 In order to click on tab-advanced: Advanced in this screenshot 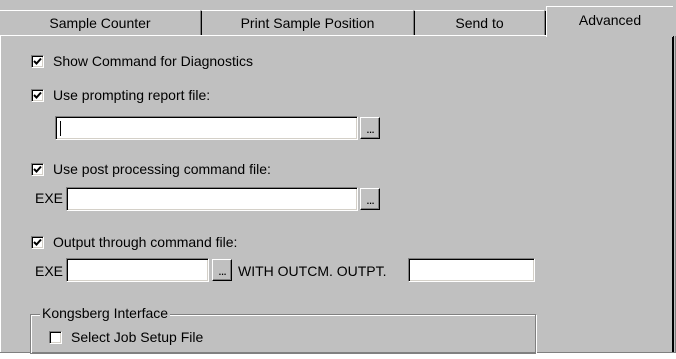, I will do `click(609, 21)`.